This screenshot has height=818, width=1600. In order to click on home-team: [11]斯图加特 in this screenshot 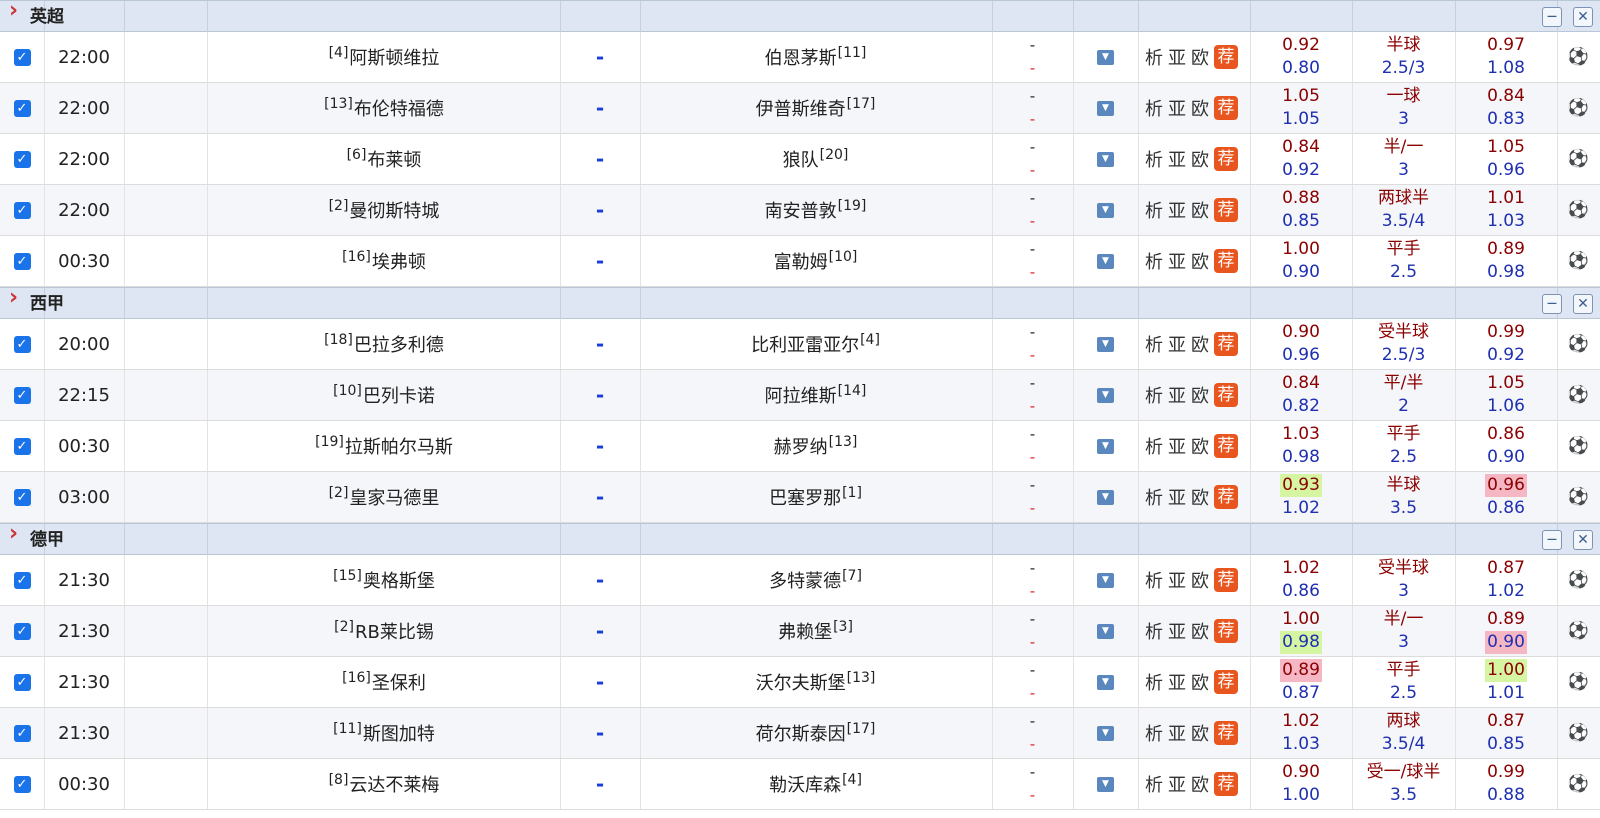, I will do `click(383, 733)`.